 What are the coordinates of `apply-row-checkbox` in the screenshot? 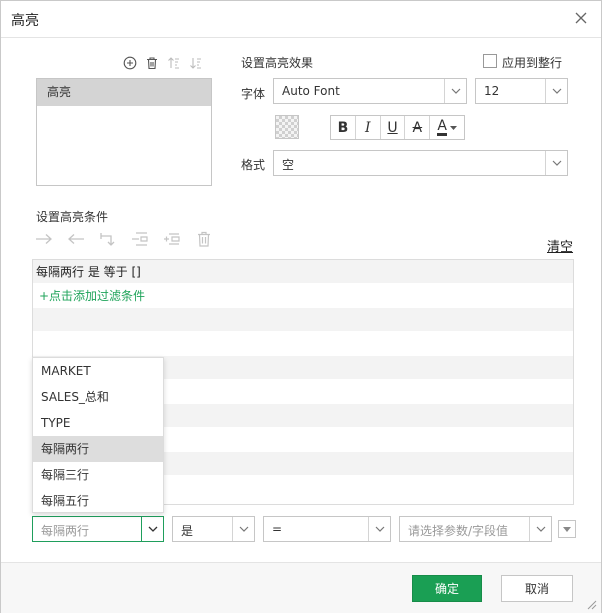 It's located at (490, 61).